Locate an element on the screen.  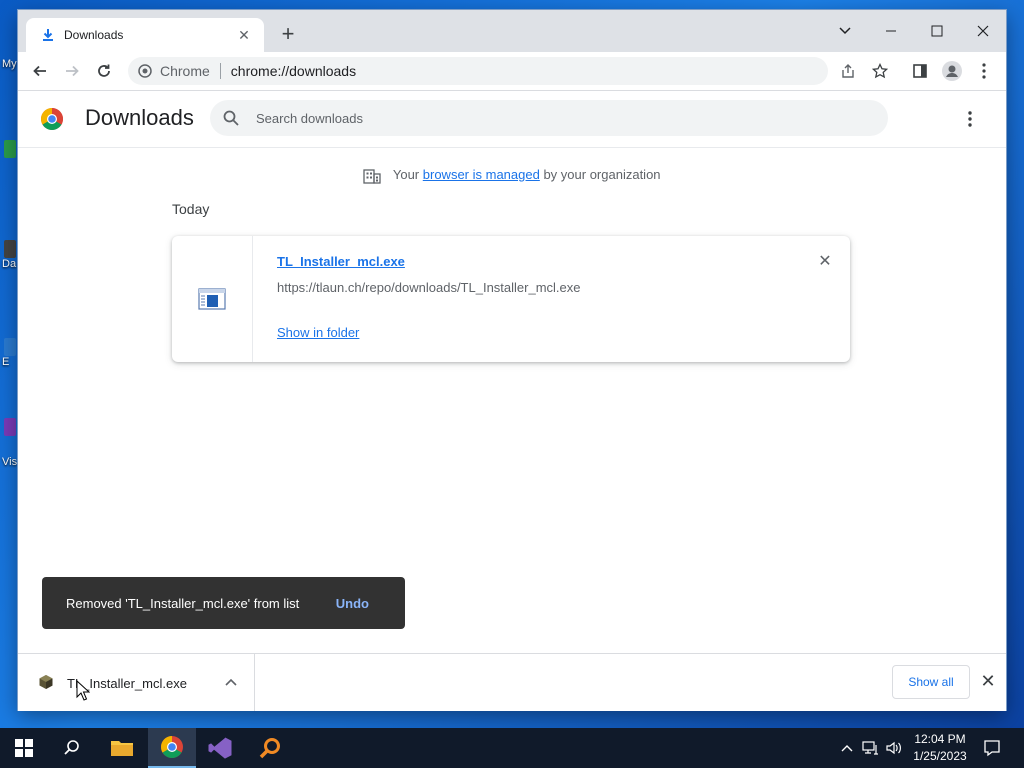
managed-notice-suffix: by your organization is located at coordinates (602, 174).